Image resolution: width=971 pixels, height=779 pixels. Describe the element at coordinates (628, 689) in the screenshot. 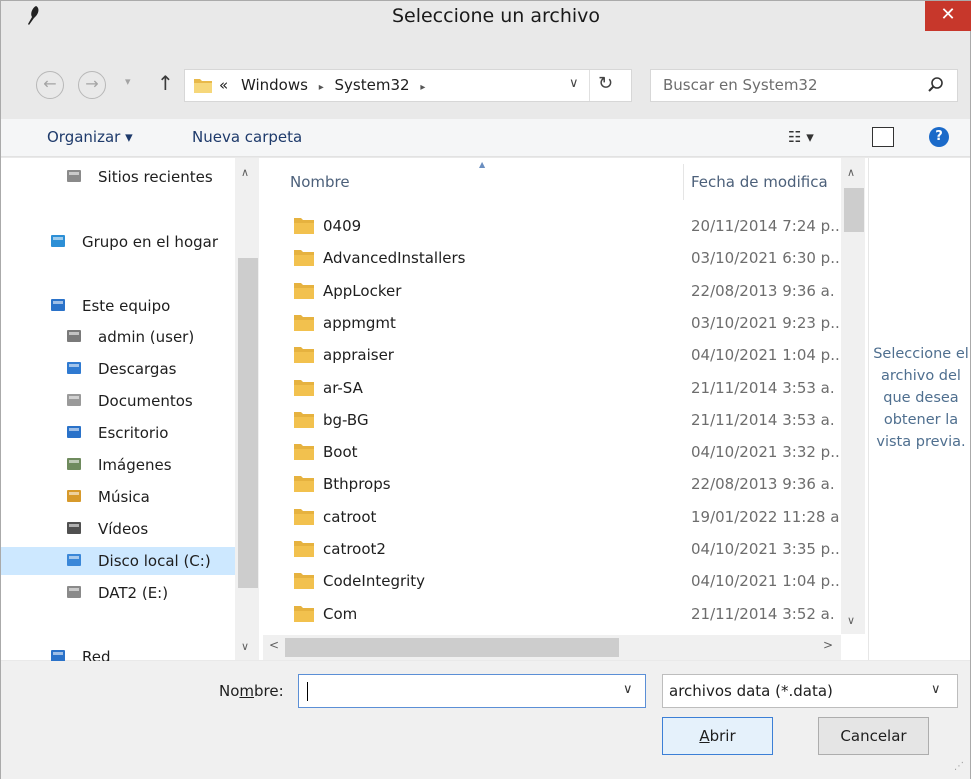

I see `file-name-dropdown-icon: ∨` at that location.